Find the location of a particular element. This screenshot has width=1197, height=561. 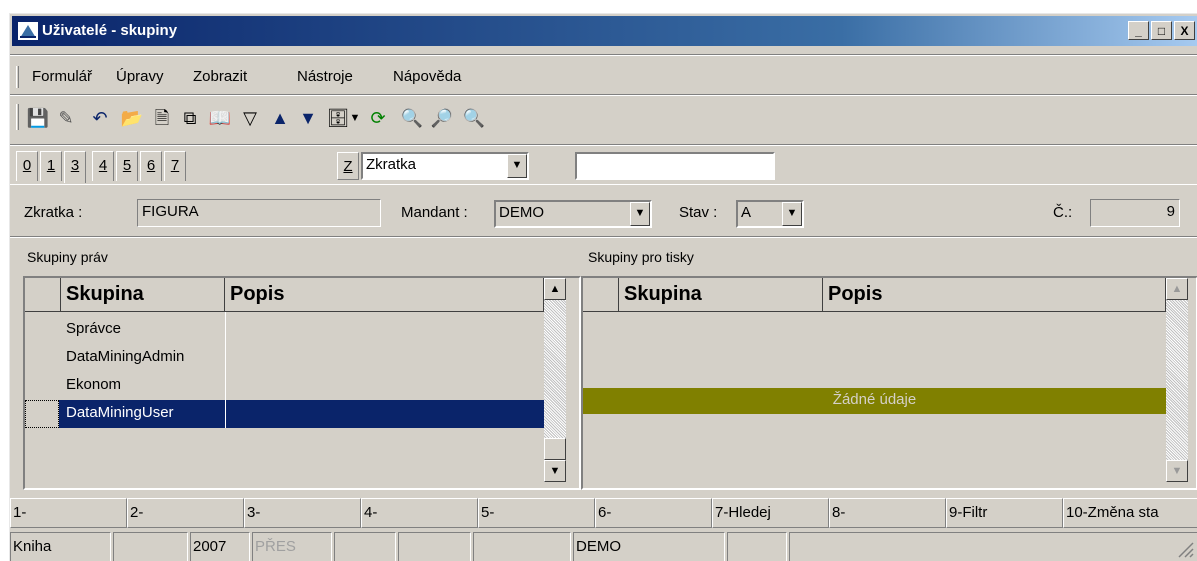

app-icon is located at coordinates (28, 31).